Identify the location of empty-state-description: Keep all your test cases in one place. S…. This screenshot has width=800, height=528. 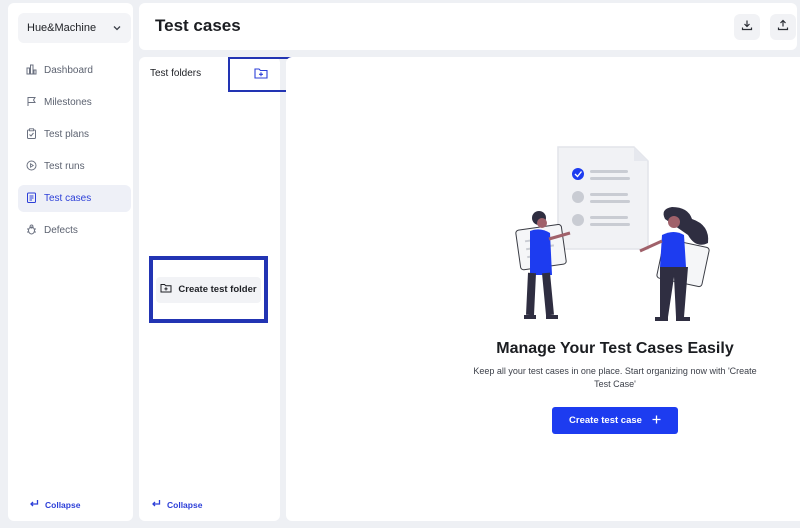
(615, 377).